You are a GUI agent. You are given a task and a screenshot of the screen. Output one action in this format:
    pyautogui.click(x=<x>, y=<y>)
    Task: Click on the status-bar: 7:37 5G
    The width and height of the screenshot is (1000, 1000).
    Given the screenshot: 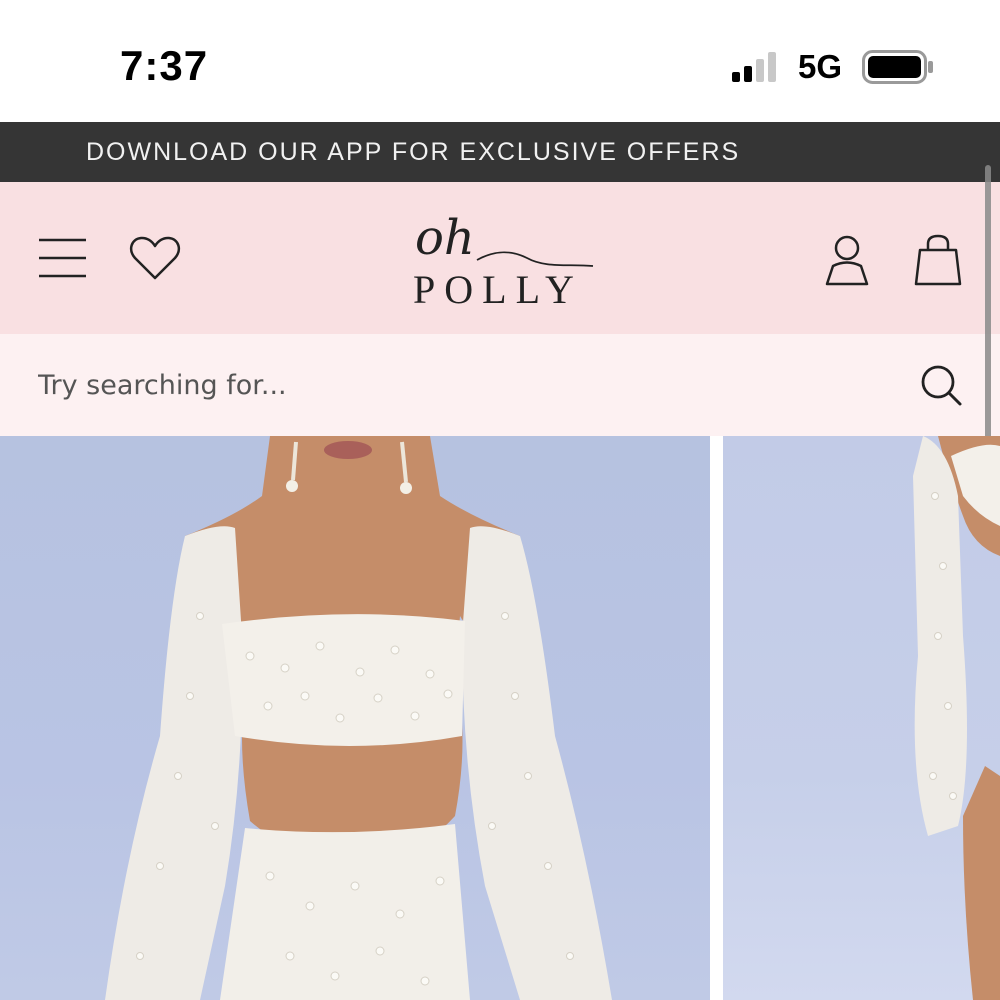 What is the action you would take?
    pyautogui.click(x=500, y=61)
    